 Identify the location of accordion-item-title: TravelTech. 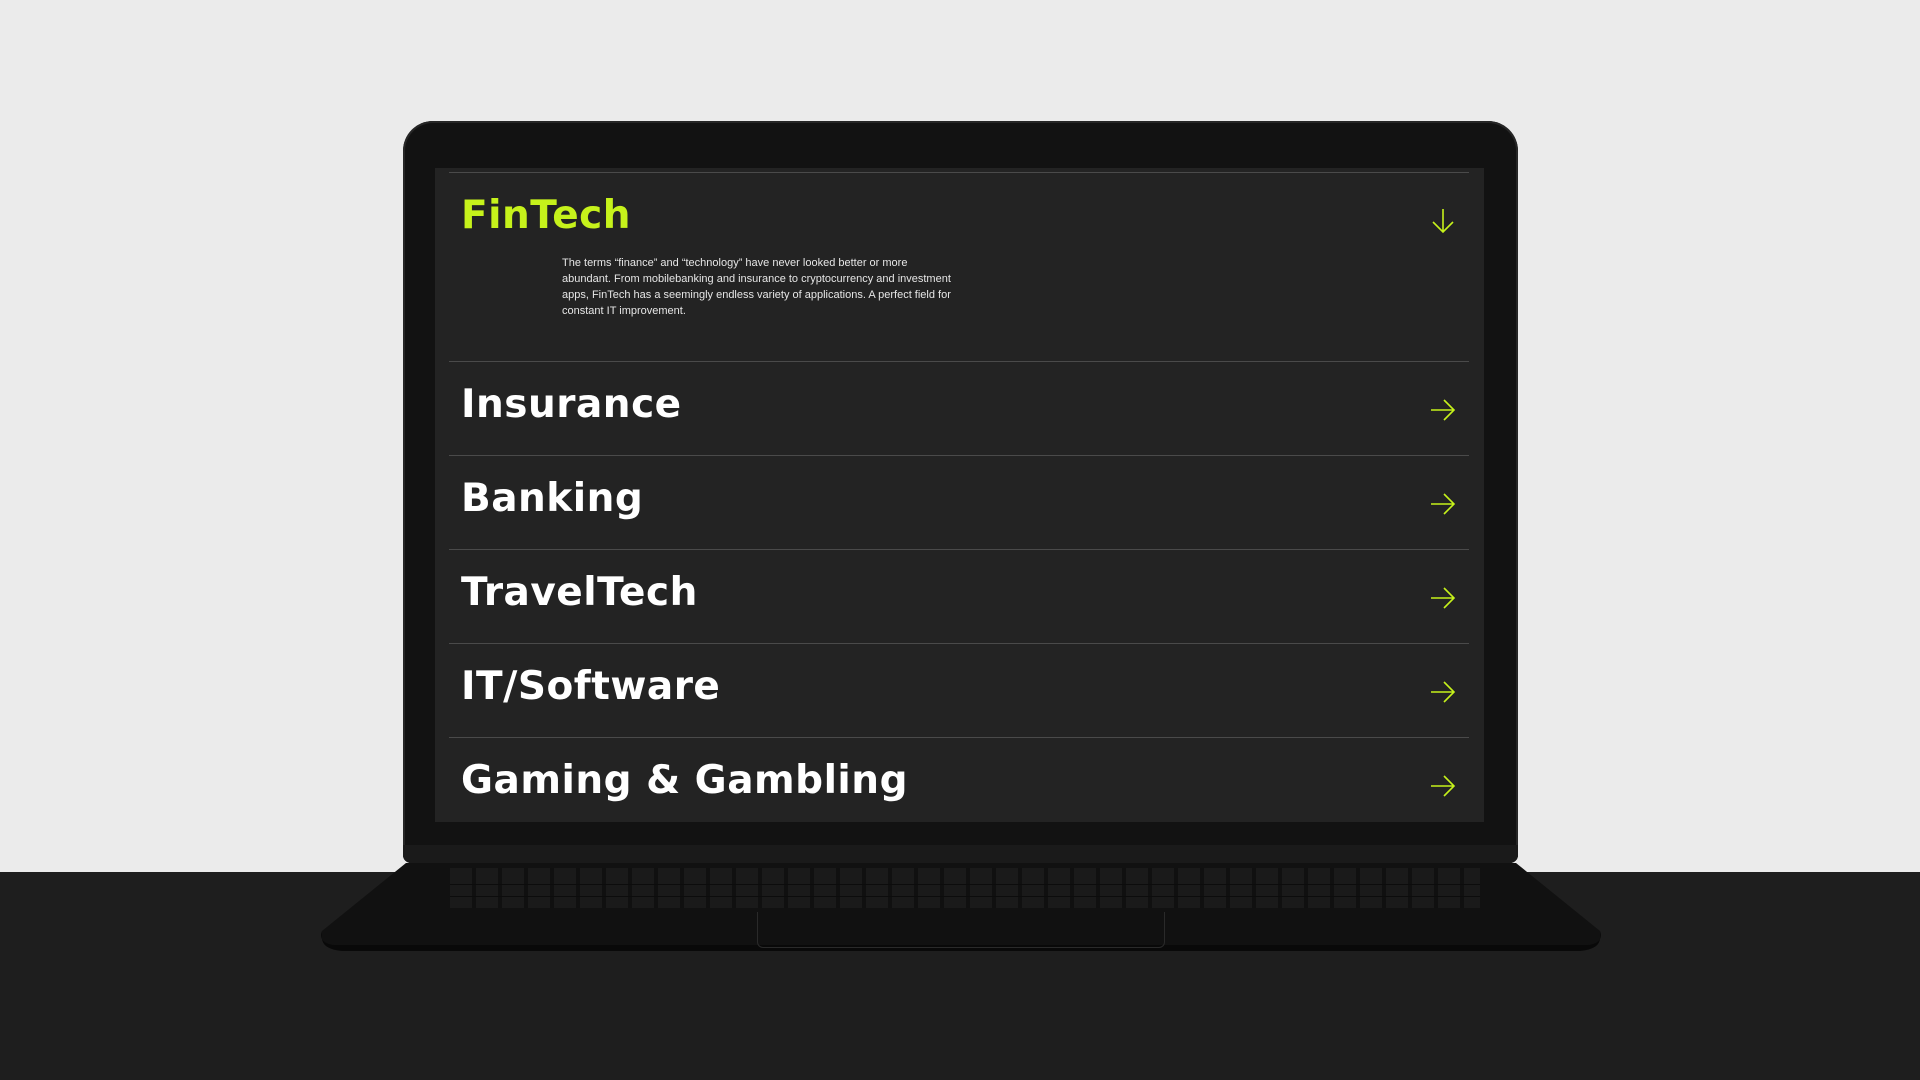
(579, 592).